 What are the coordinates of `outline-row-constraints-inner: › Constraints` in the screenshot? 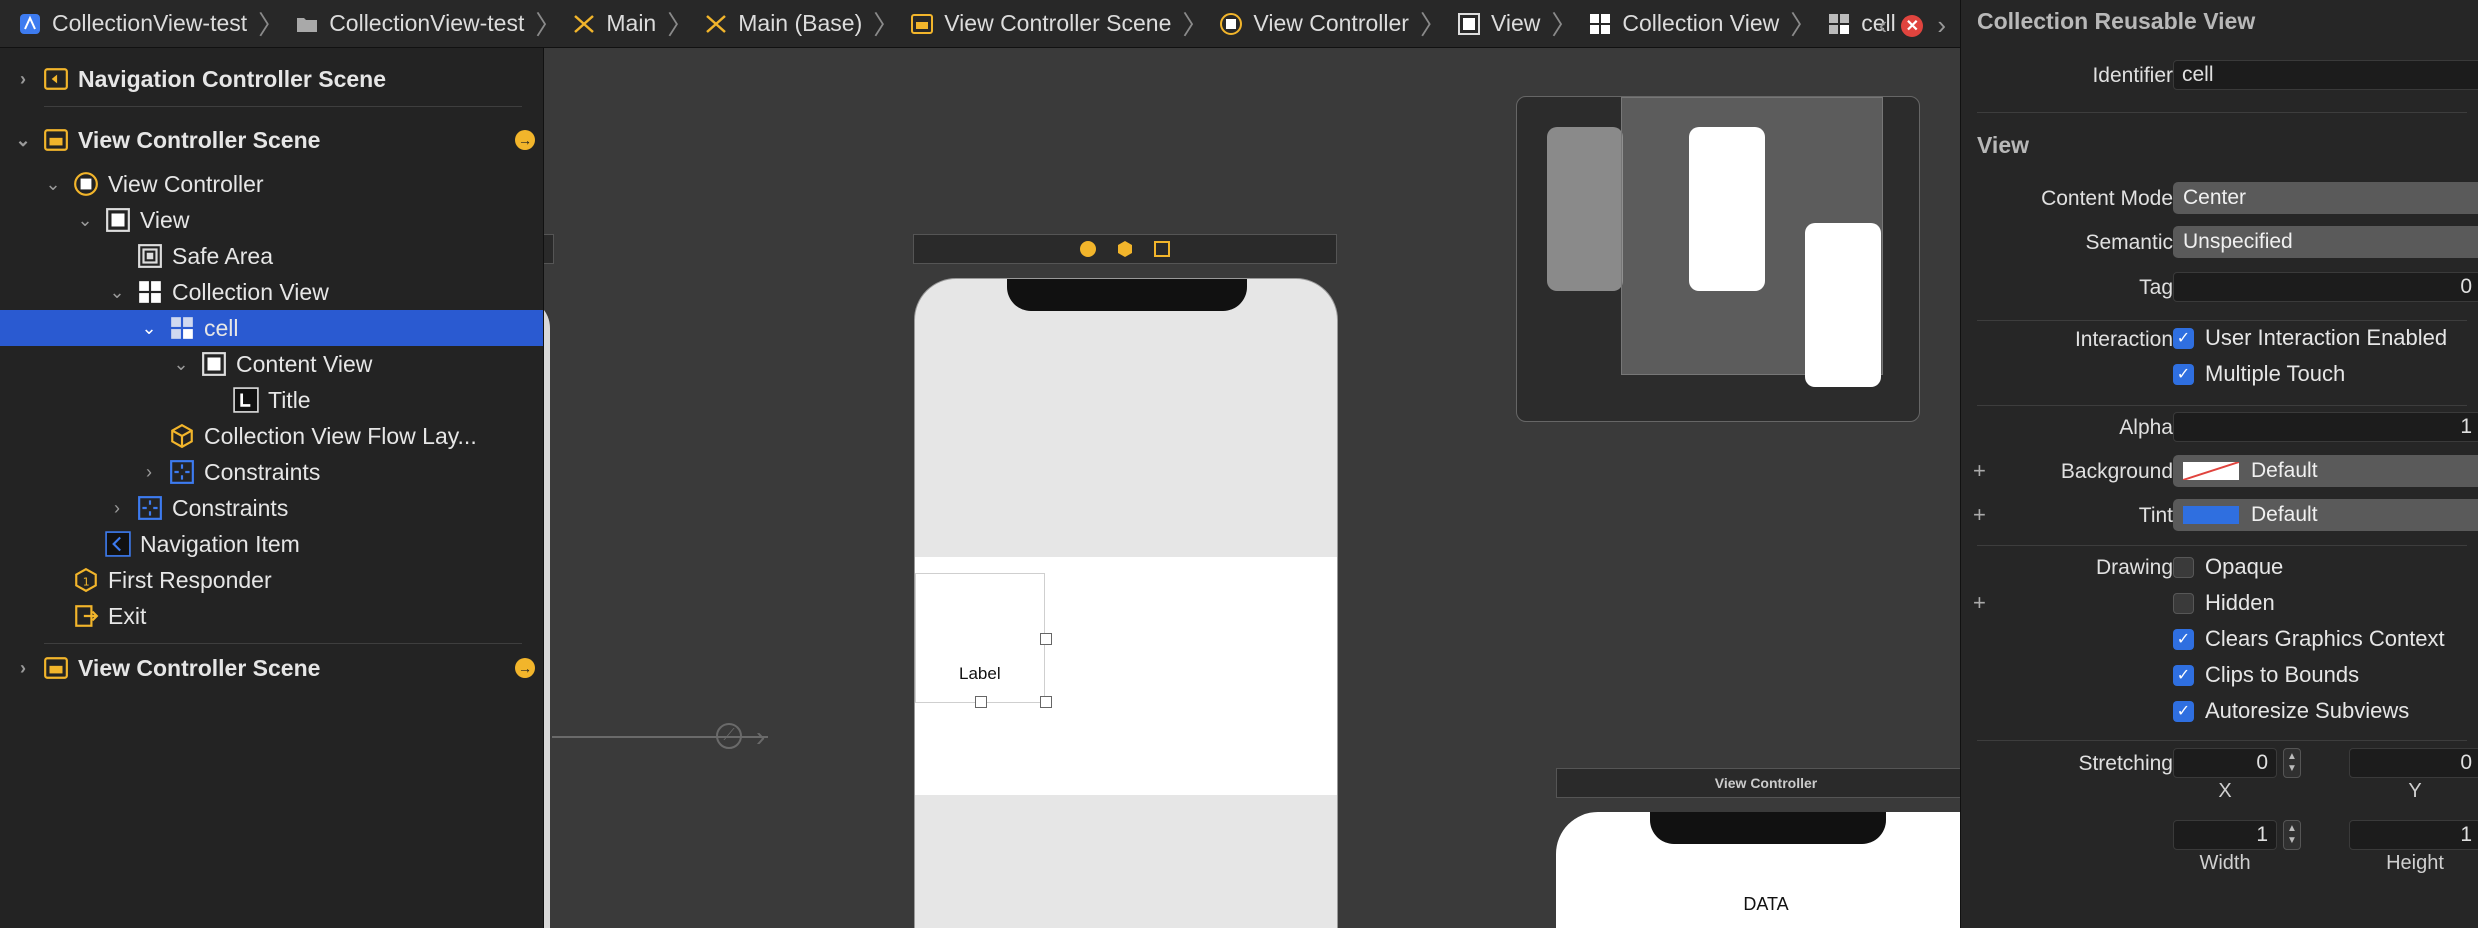 It's located at (271, 472).